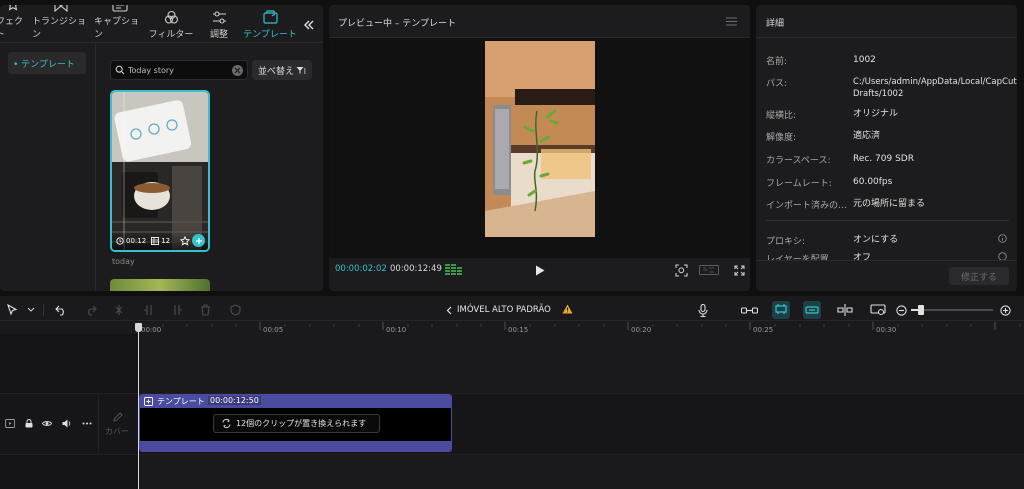  I want to click on detail-key: 縦横比:, so click(781, 116).